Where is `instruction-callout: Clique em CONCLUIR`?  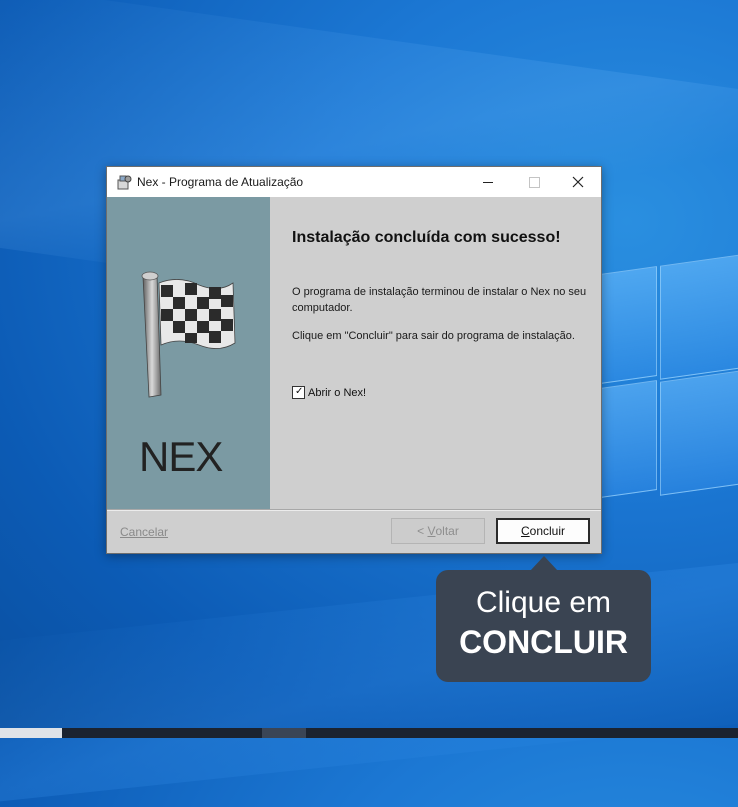 instruction-callout: Clique em CONCLUIR is located at coordinates (543, 619).